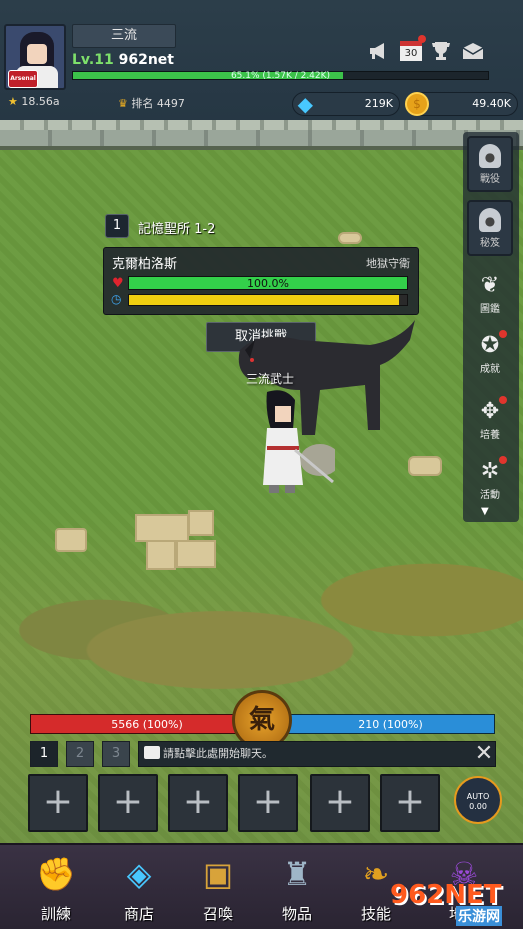 The width and height of the screenshot is (523, 929). Describe the element at coordinates (261, 104) in the screenshot. I see `currency-row: ◆ 219K $ 49.40K` at that location.